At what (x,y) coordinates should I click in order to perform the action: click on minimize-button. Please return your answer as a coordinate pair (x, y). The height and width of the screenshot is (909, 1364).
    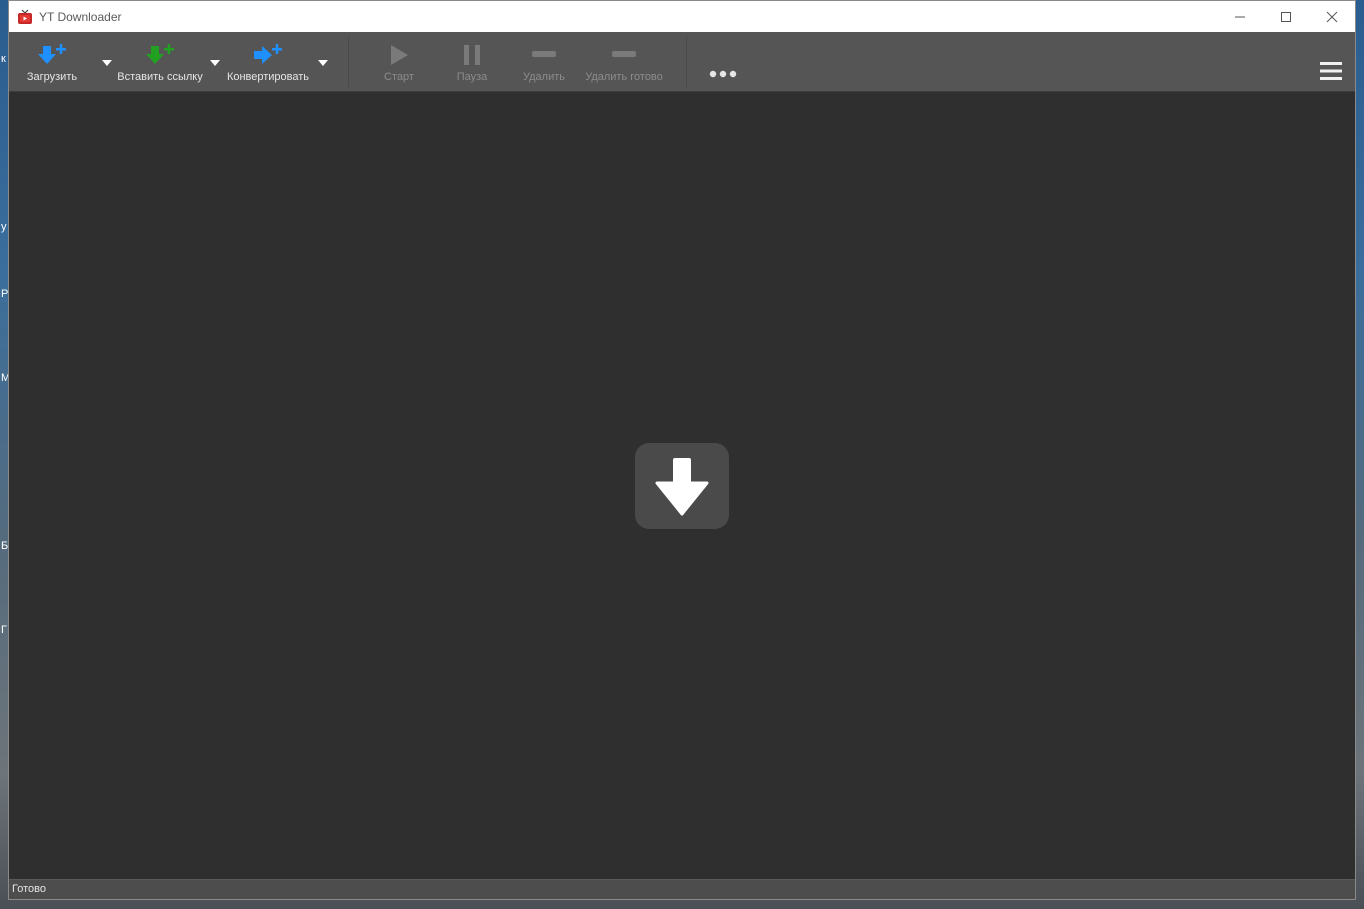
    Looking at the image, I should click on (1240, 16).